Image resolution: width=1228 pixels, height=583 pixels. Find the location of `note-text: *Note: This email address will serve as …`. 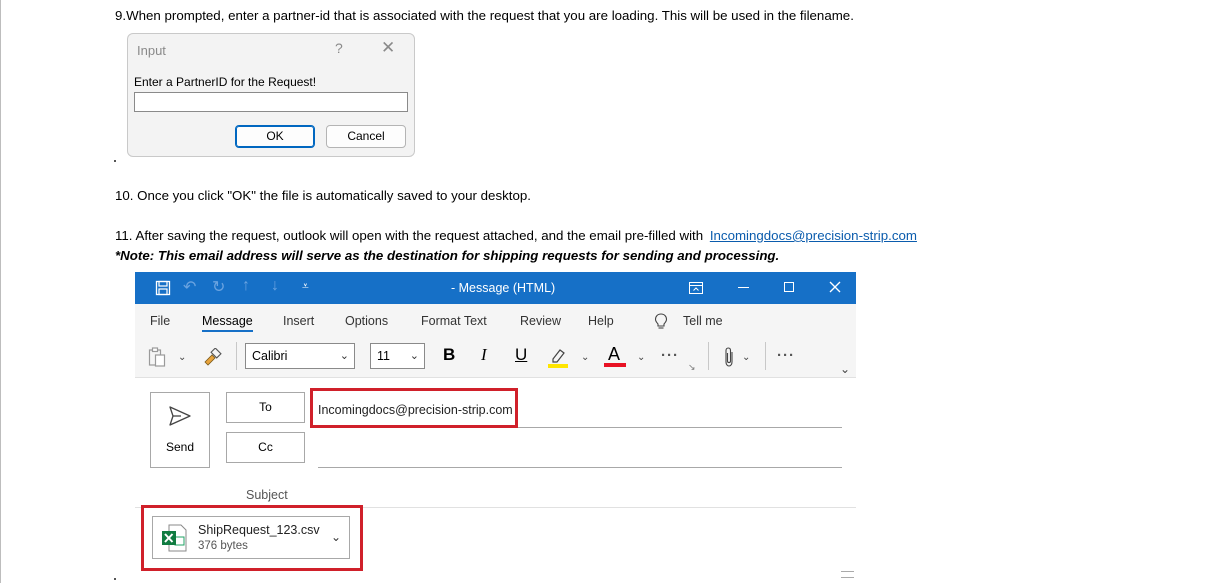

note-text: *Note: This email address will serve as … is located at coordinates (447, 255).